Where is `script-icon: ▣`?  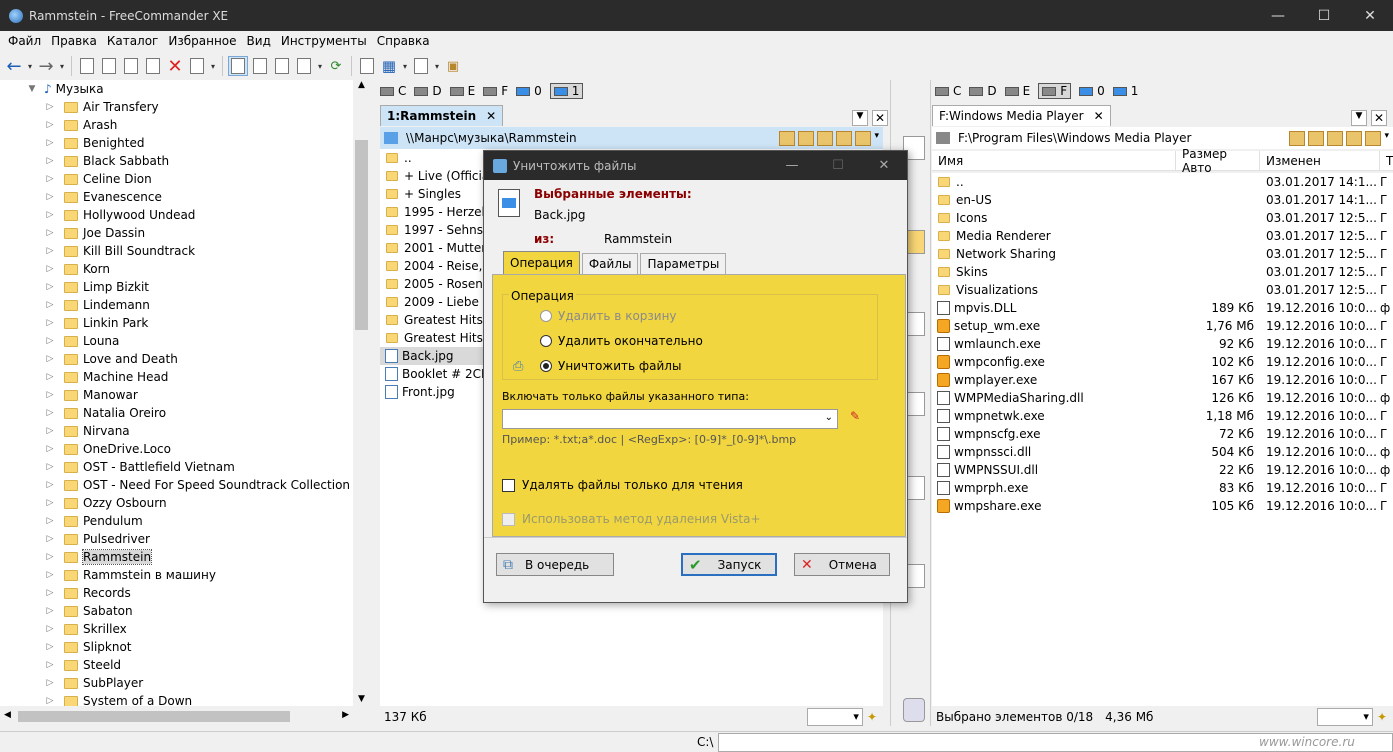
script-icon: ▣ is located at coordinates (453, 66).